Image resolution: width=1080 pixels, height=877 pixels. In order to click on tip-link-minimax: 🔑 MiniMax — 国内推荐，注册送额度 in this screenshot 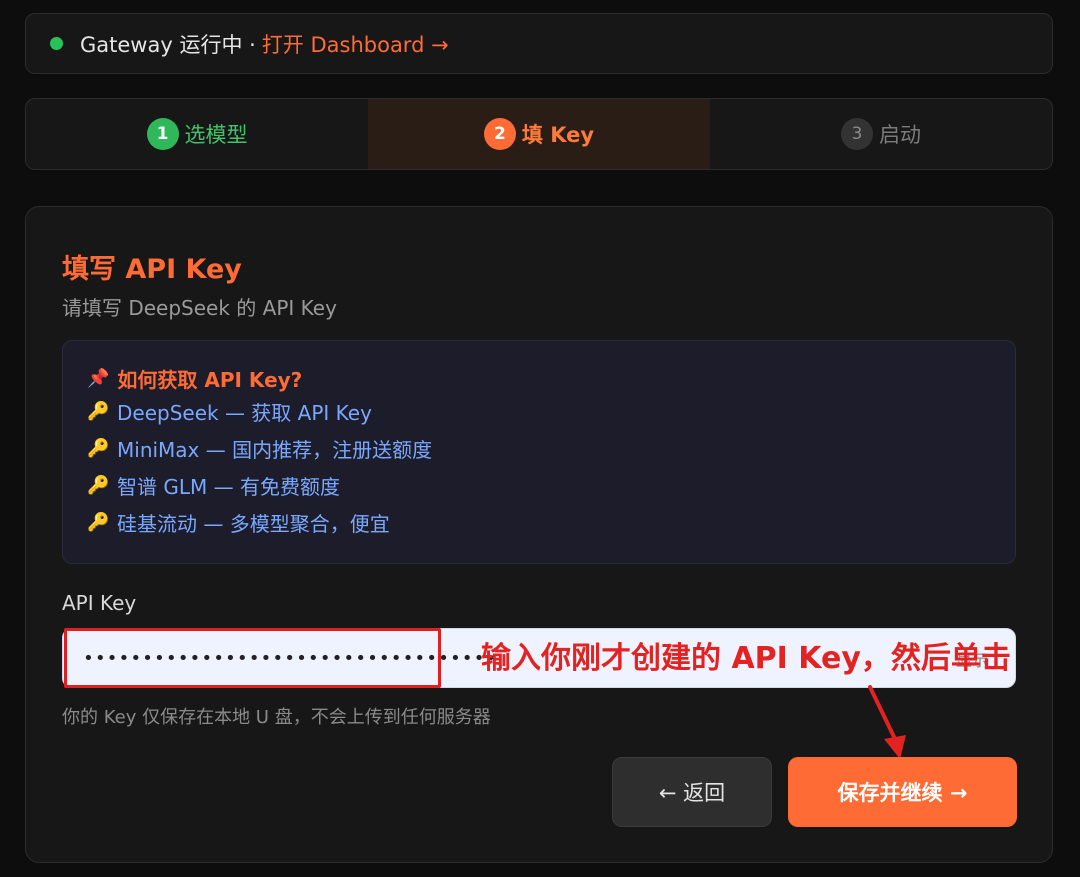, I will do `click(539, 448)`.